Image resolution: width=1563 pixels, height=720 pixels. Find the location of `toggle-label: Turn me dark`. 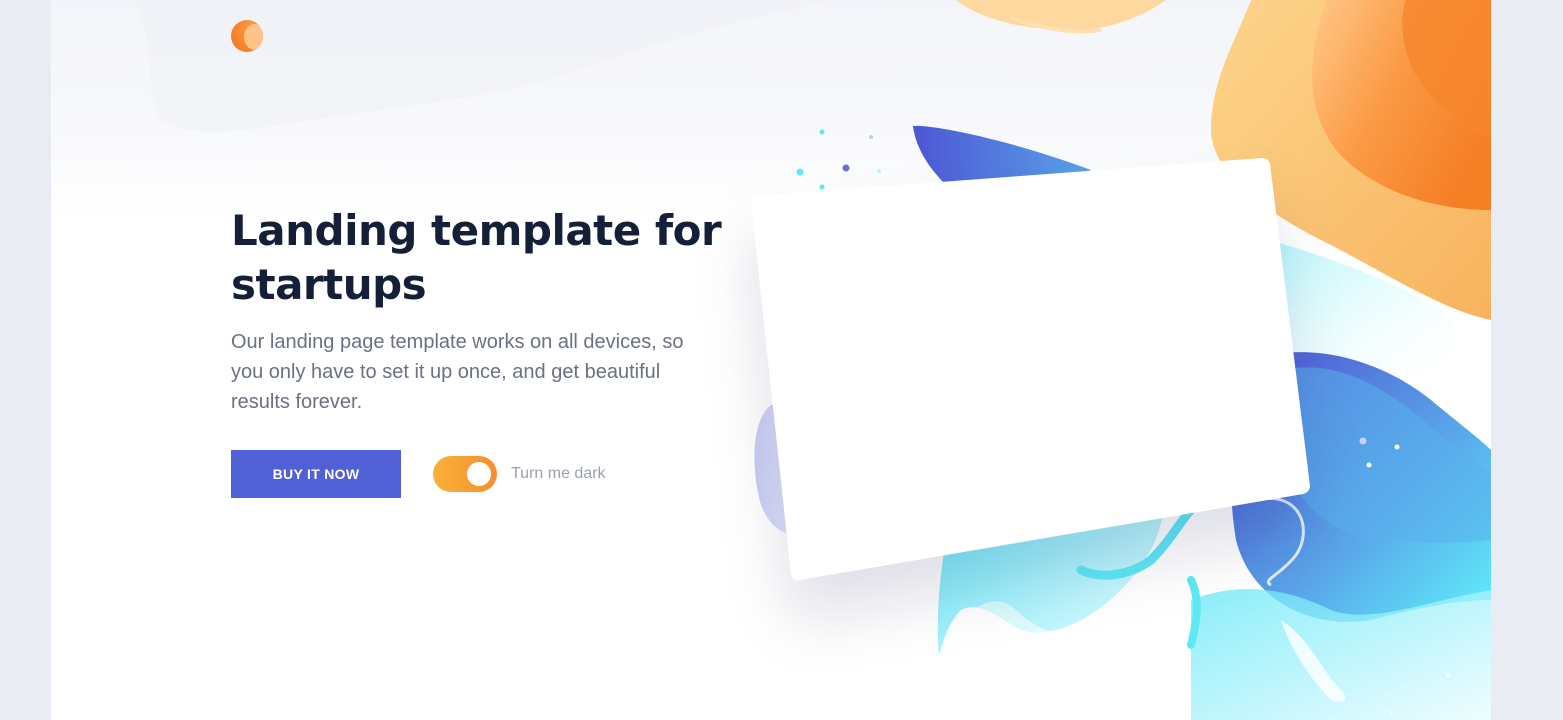

toggle-label: Turn me dark is located at coordinates (558, 474).